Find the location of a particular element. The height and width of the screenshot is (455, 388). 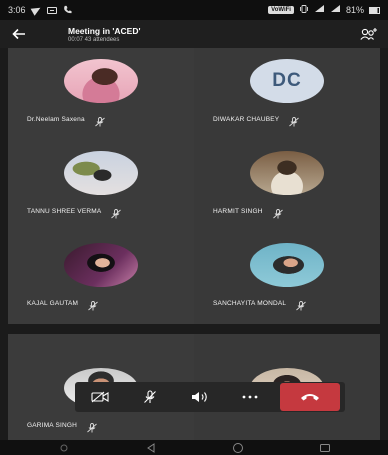

video-off-button is located at coordinates (100, 397).